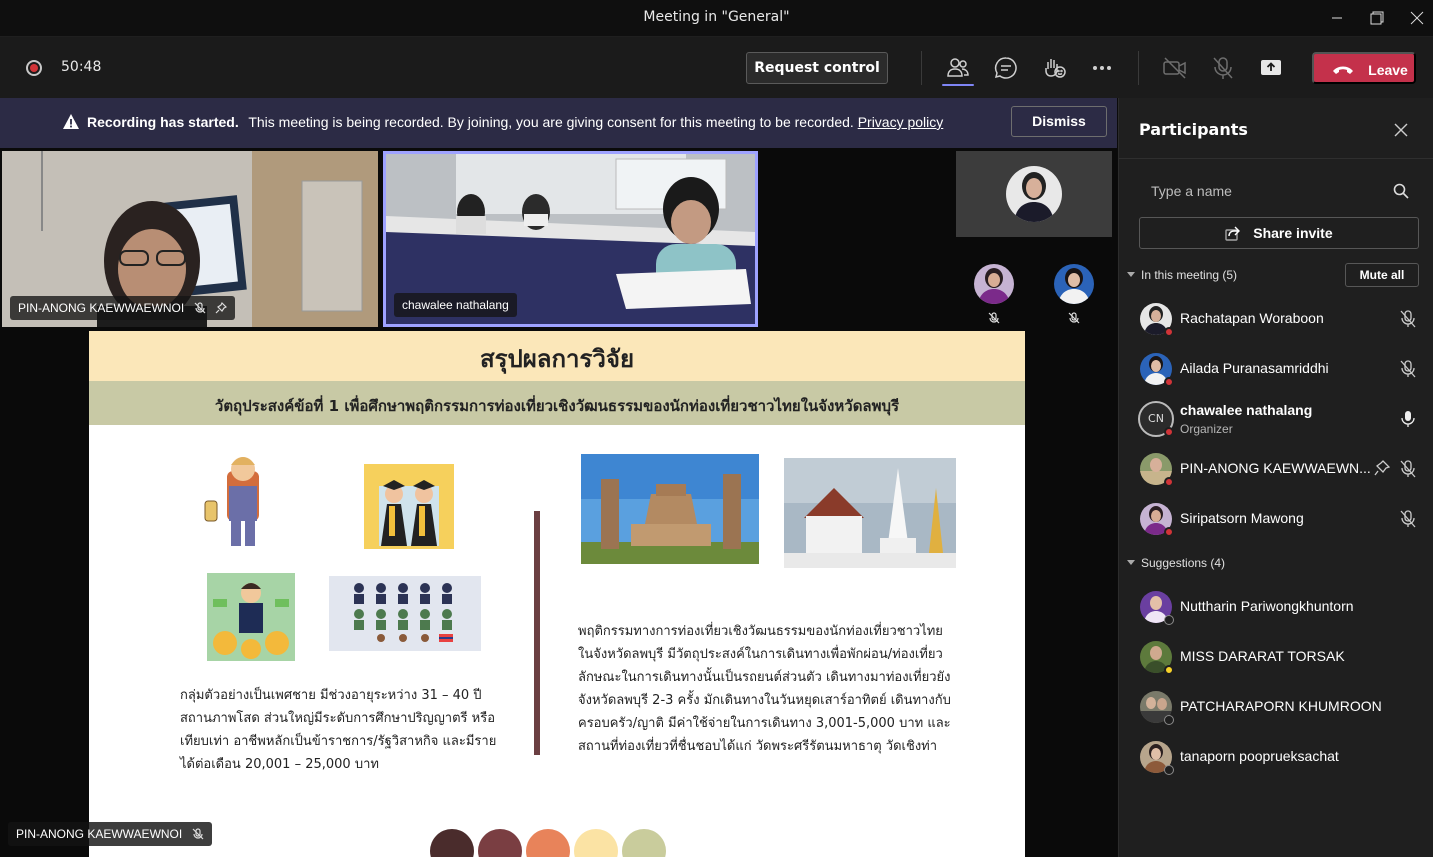 The height and width of the screenshot is (857, 1433). Describe the element at coordinates (1182, 275) in the screenshot. I see `in-meeting-header: In this meeting (5)` at that location.